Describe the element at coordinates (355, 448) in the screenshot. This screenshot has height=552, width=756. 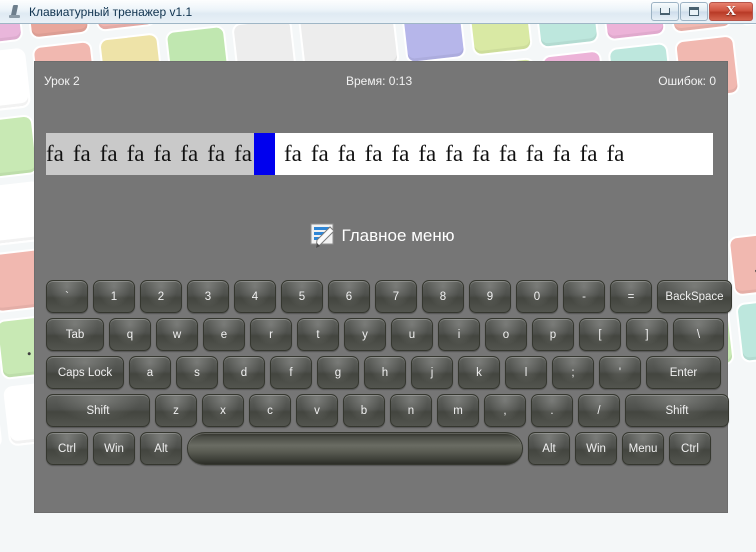
I see `key-space` at that location.